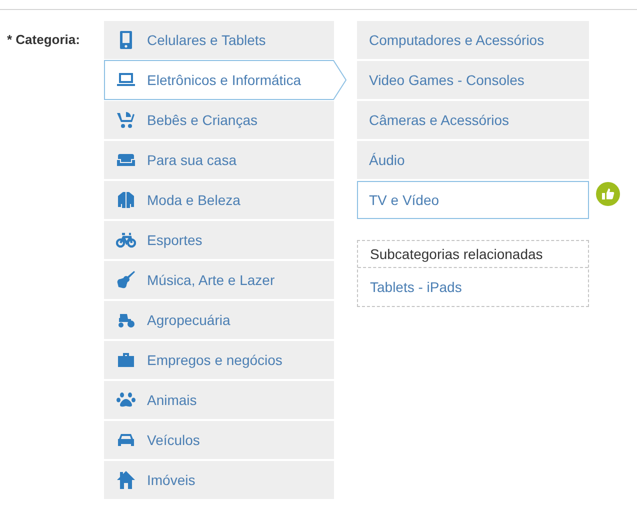 Image resolution: width=637 pixels, height=505 pixels. Describe the element at coordinates (126, 480) in the screenshot. I see `house-icon` at that location.